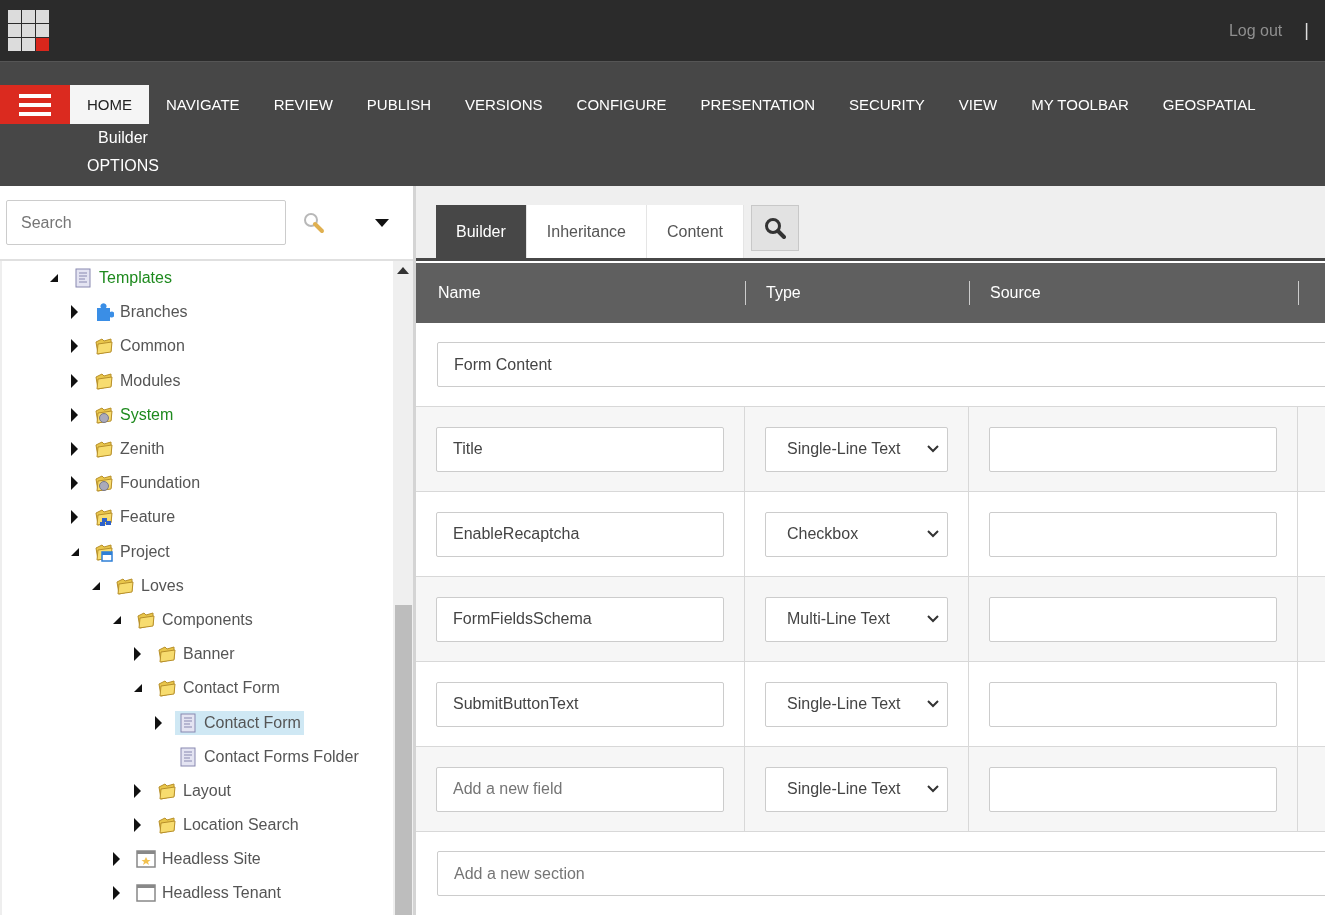 The image size is (1325, 915). I want to click on menu-button, so click(35, 104).